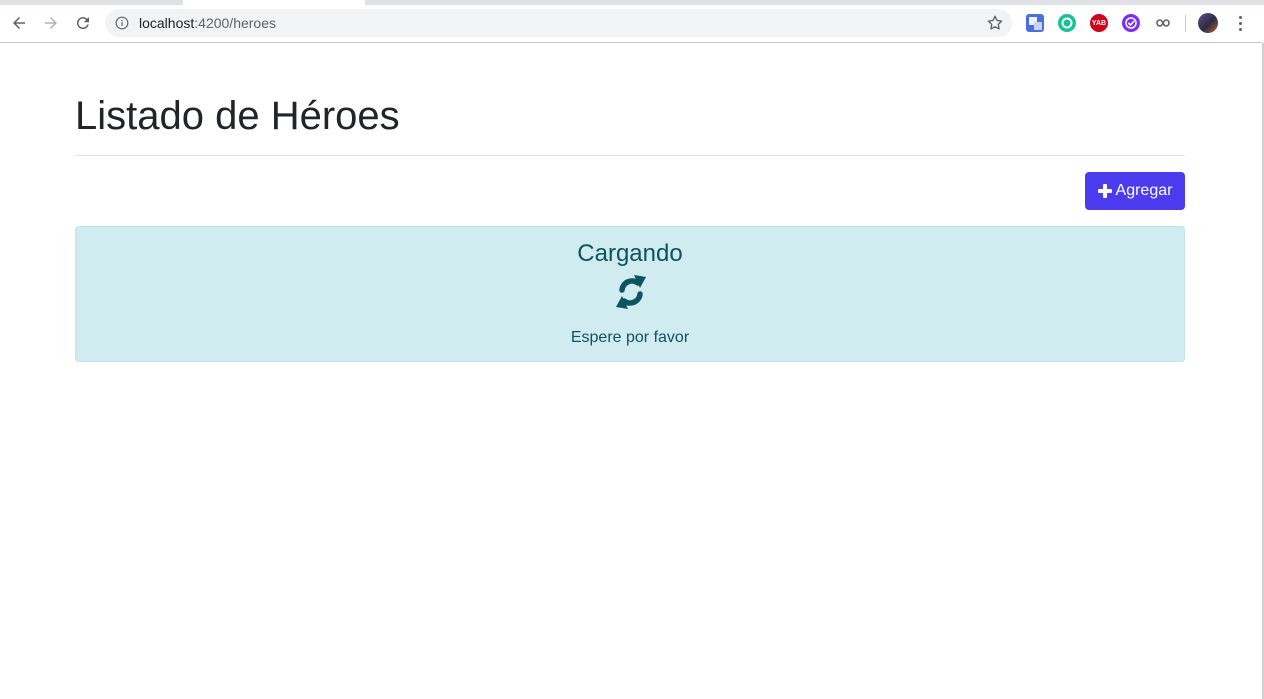 Image resolution: width=1264 pixels, height=699 pixels. I want to click on browser-toolbar: localhost:4200/heroes YAB, so click(631, 24).